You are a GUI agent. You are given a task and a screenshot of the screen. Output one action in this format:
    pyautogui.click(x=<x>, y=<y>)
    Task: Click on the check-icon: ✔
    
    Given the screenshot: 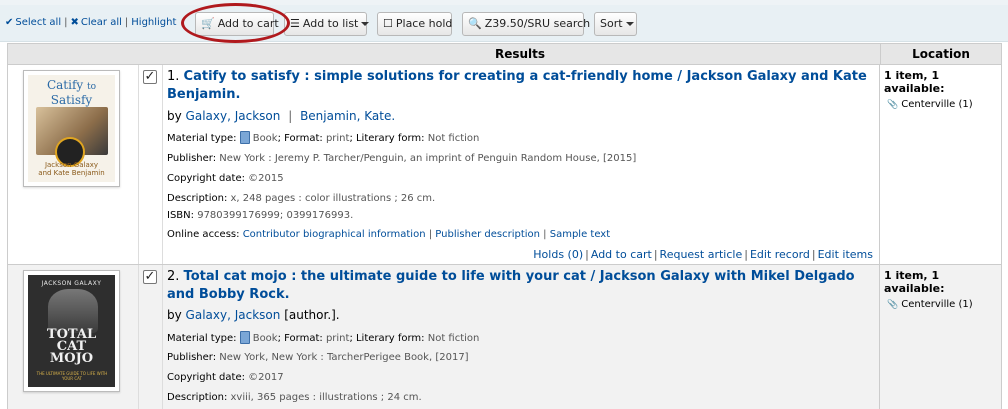 What is the action you would take?
    pyautogui.click(x=9, y=22)
    